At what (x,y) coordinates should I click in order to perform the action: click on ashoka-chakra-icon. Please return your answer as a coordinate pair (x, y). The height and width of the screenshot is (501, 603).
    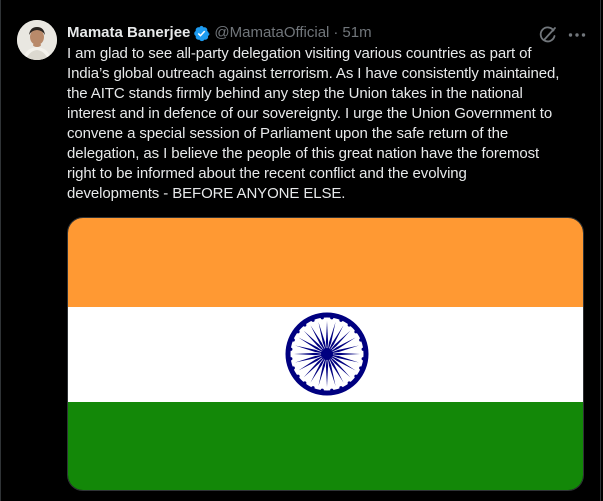
    Looking at the image, I should click on (327, 354).